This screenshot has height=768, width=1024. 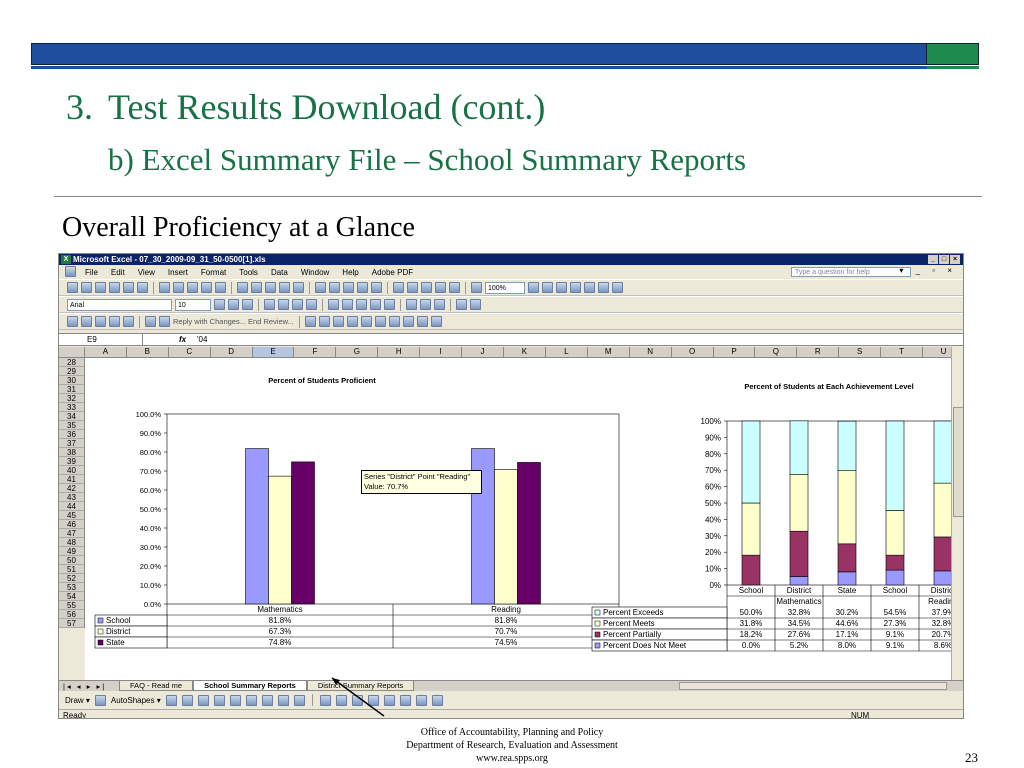 I want to click on row-header-50: 50, so click(x=71, y=560).